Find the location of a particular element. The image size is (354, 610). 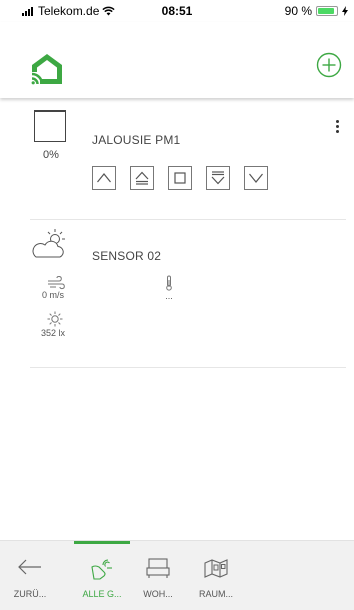

blind-position: 0% is located at coordinates (51, 155).